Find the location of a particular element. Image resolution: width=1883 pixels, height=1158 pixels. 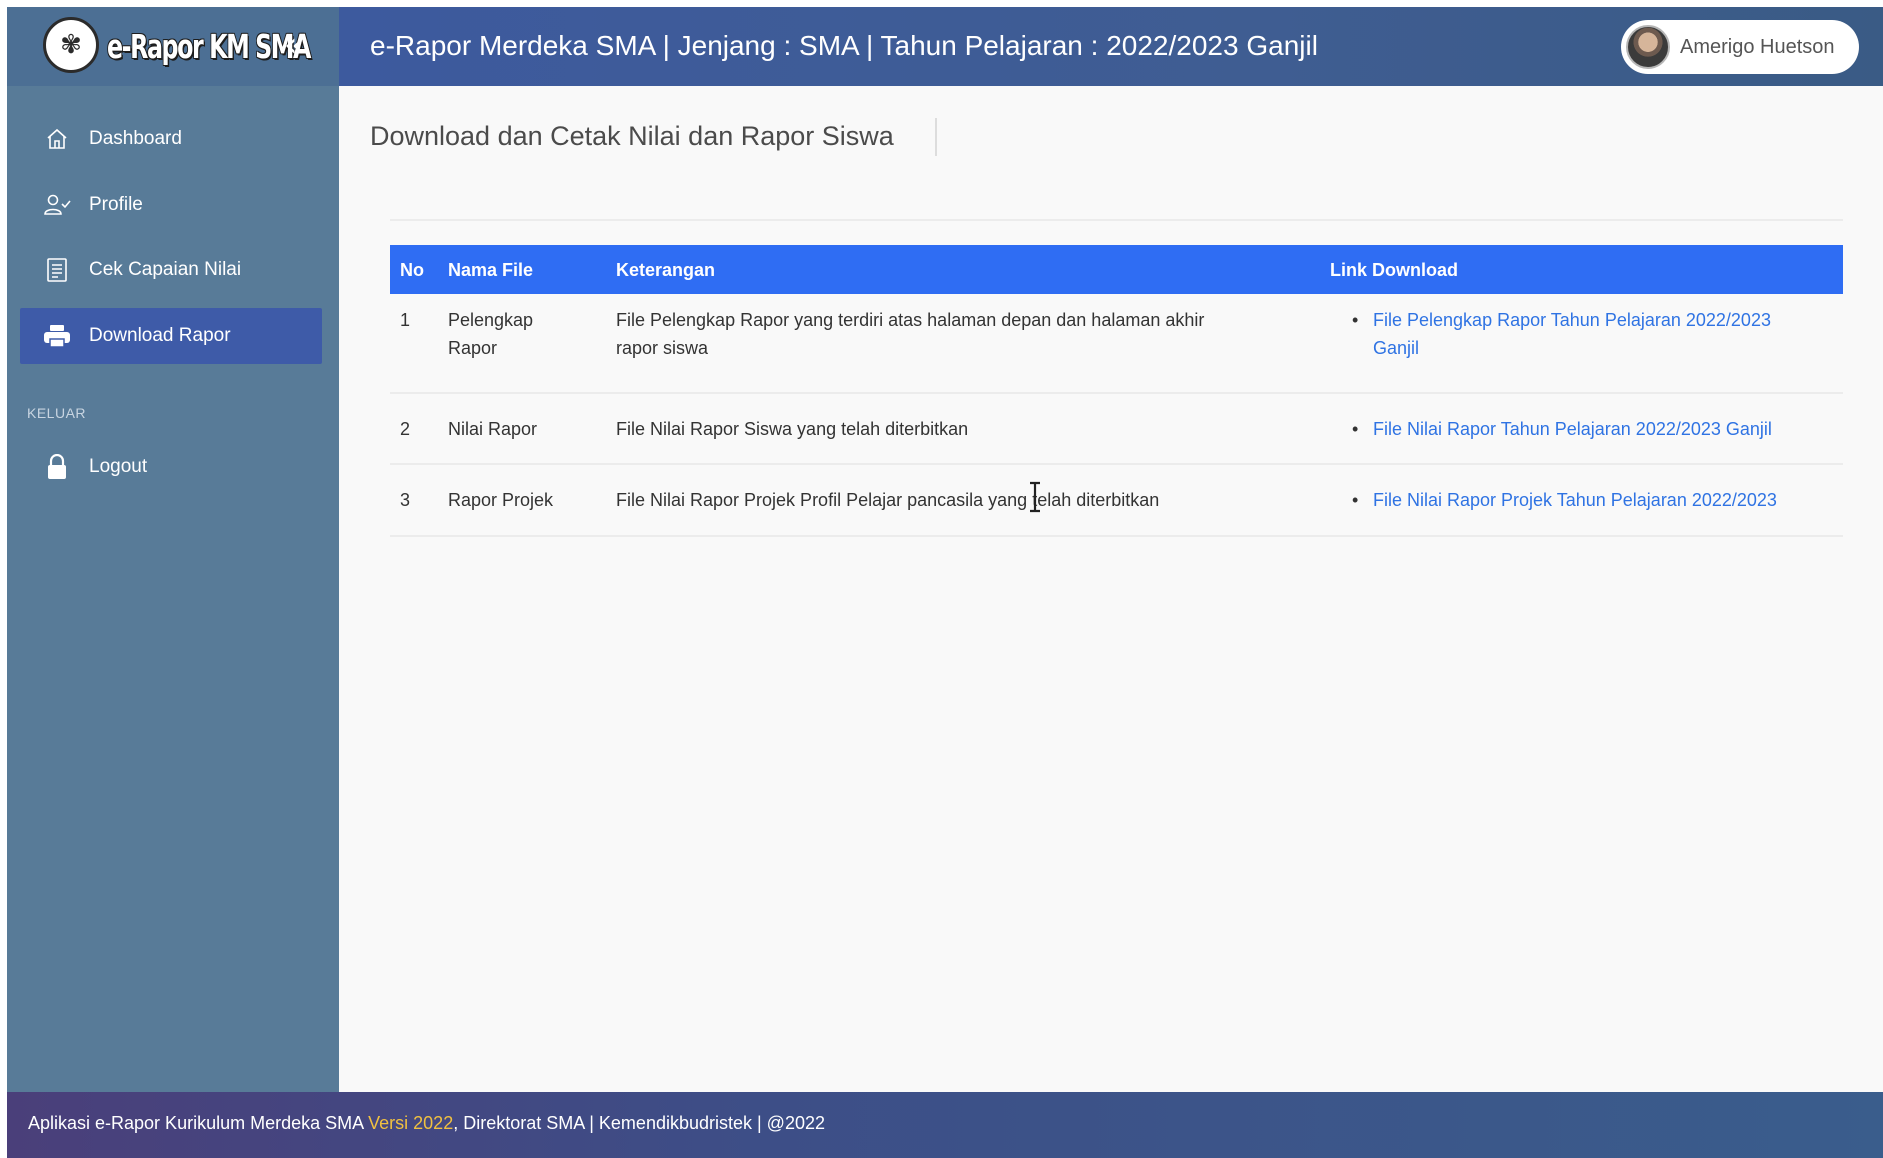

sidebar-item-label: Logout is located at coordinates (118, 466).